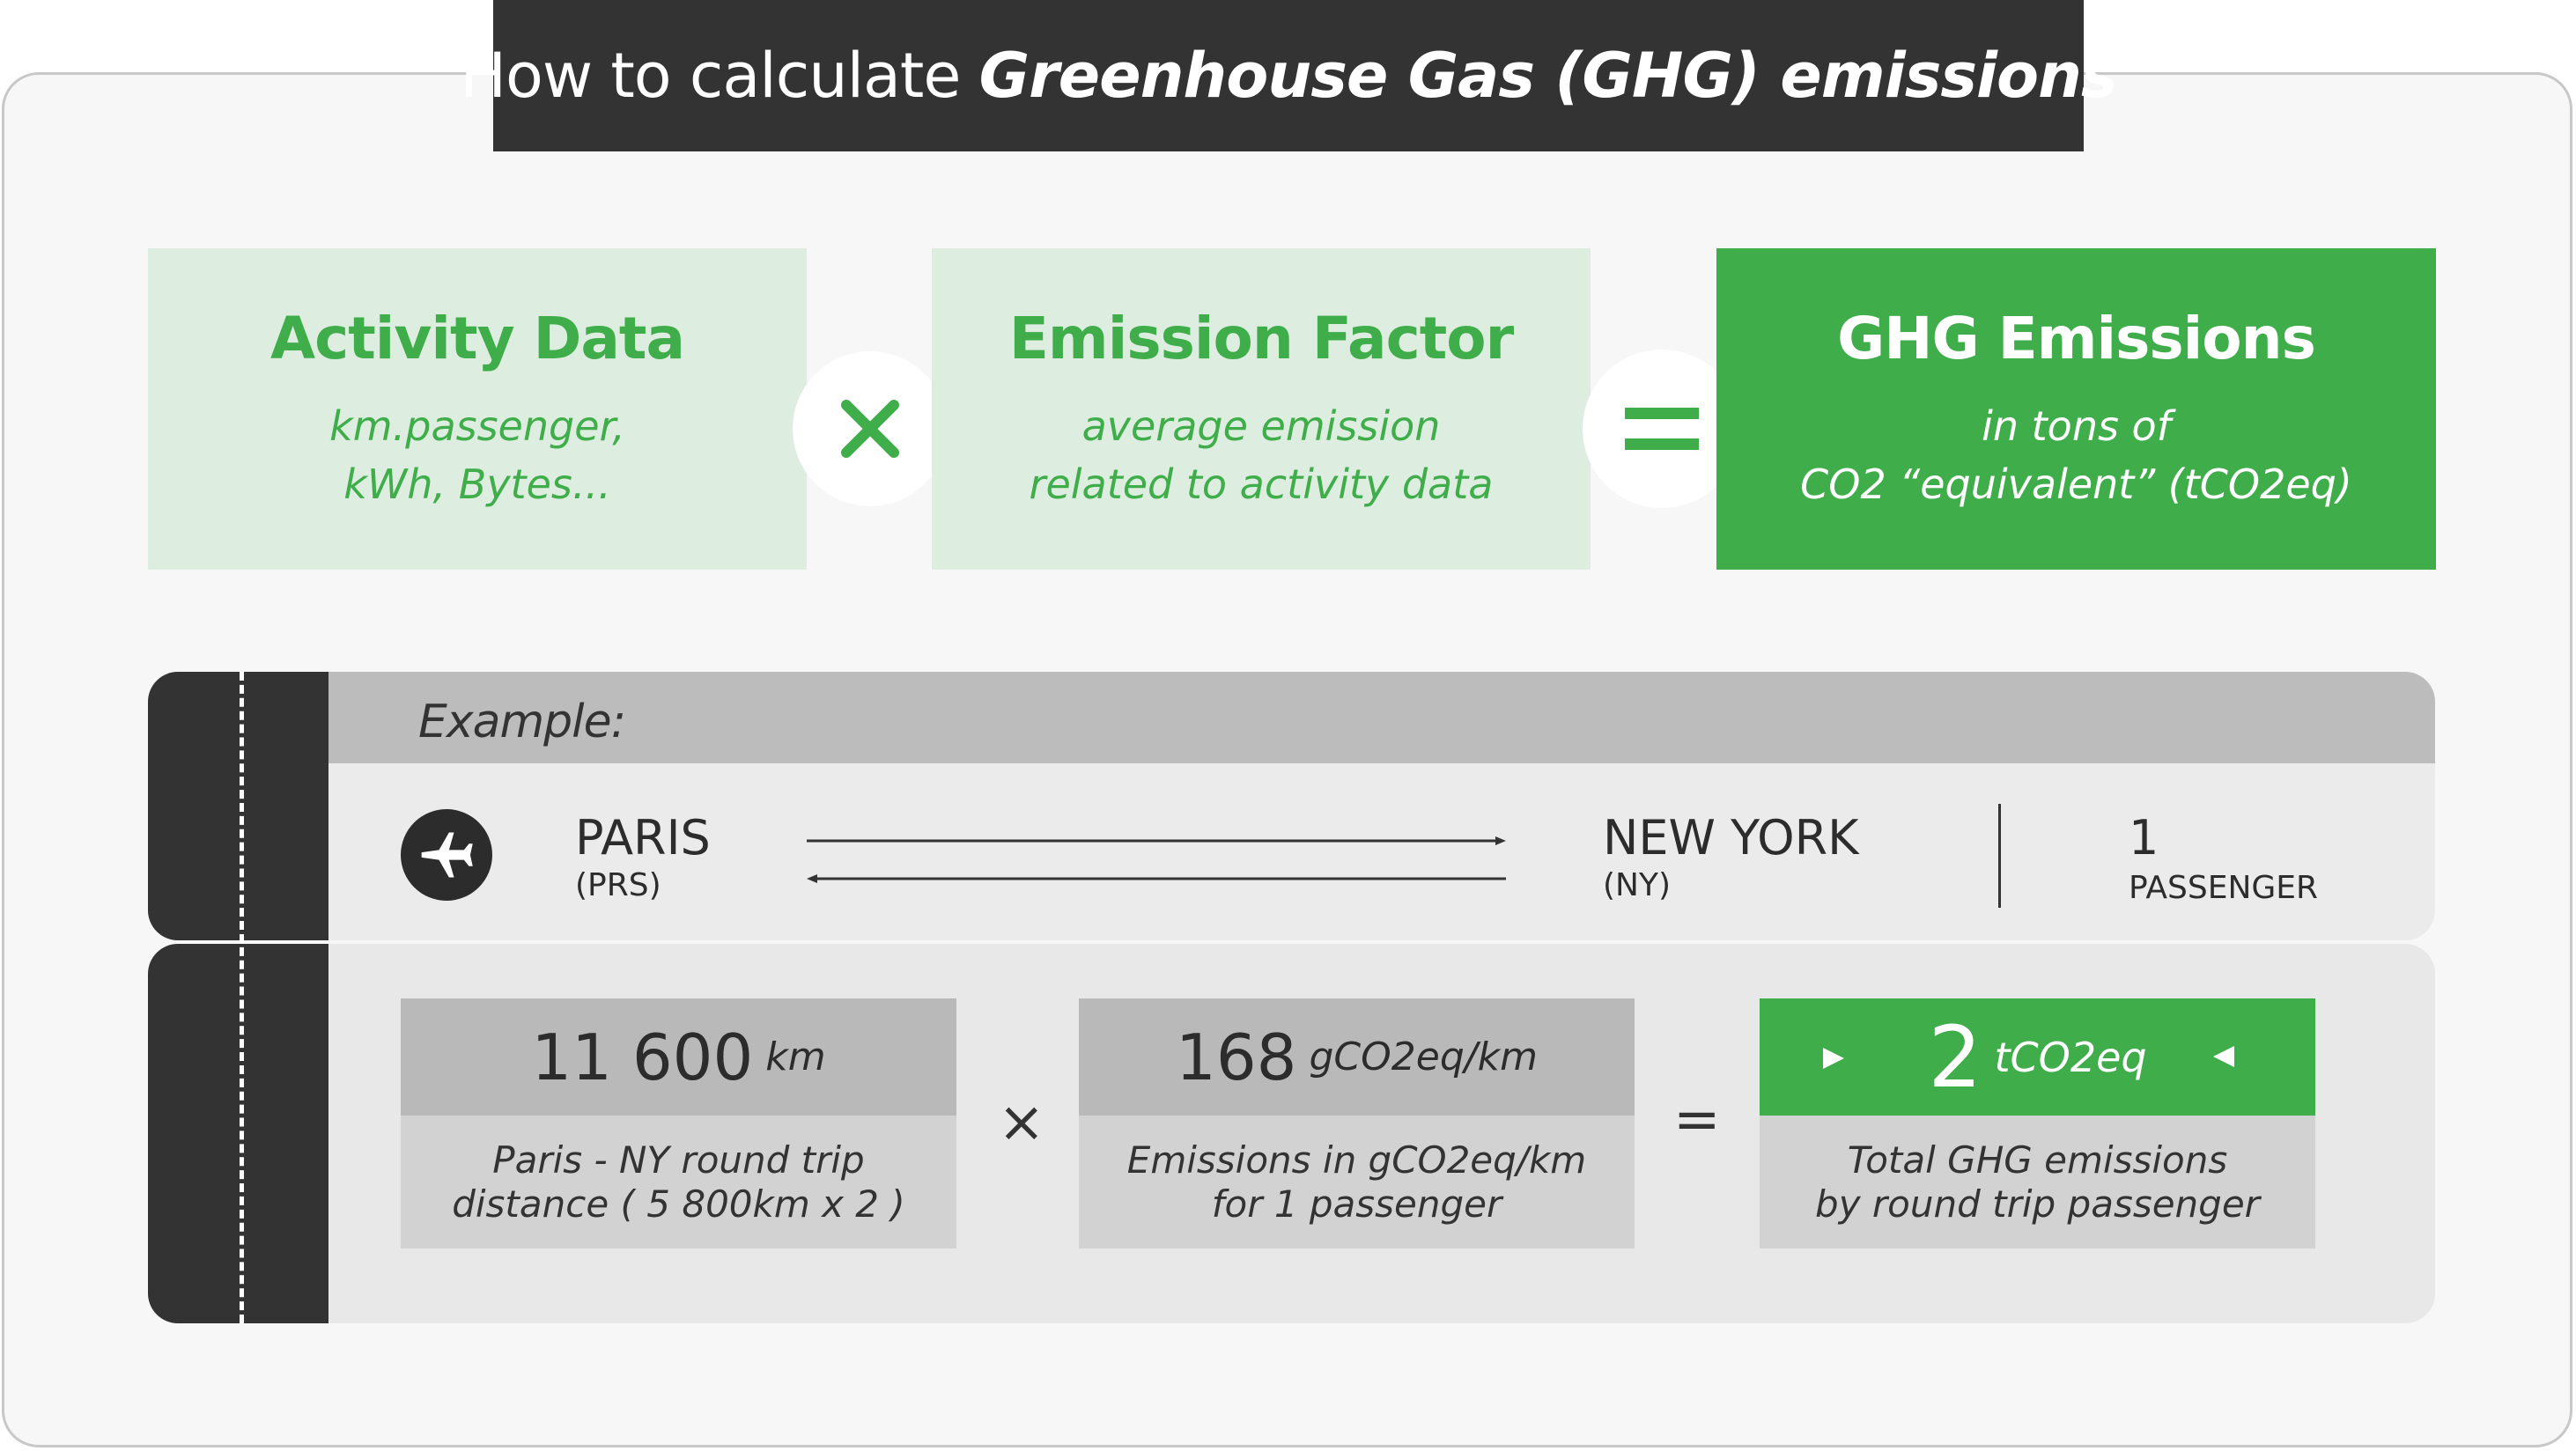  Describe the element at coordinates (238, 1133) in the screenshot. I see `ticket-stub-bottom` at that location.